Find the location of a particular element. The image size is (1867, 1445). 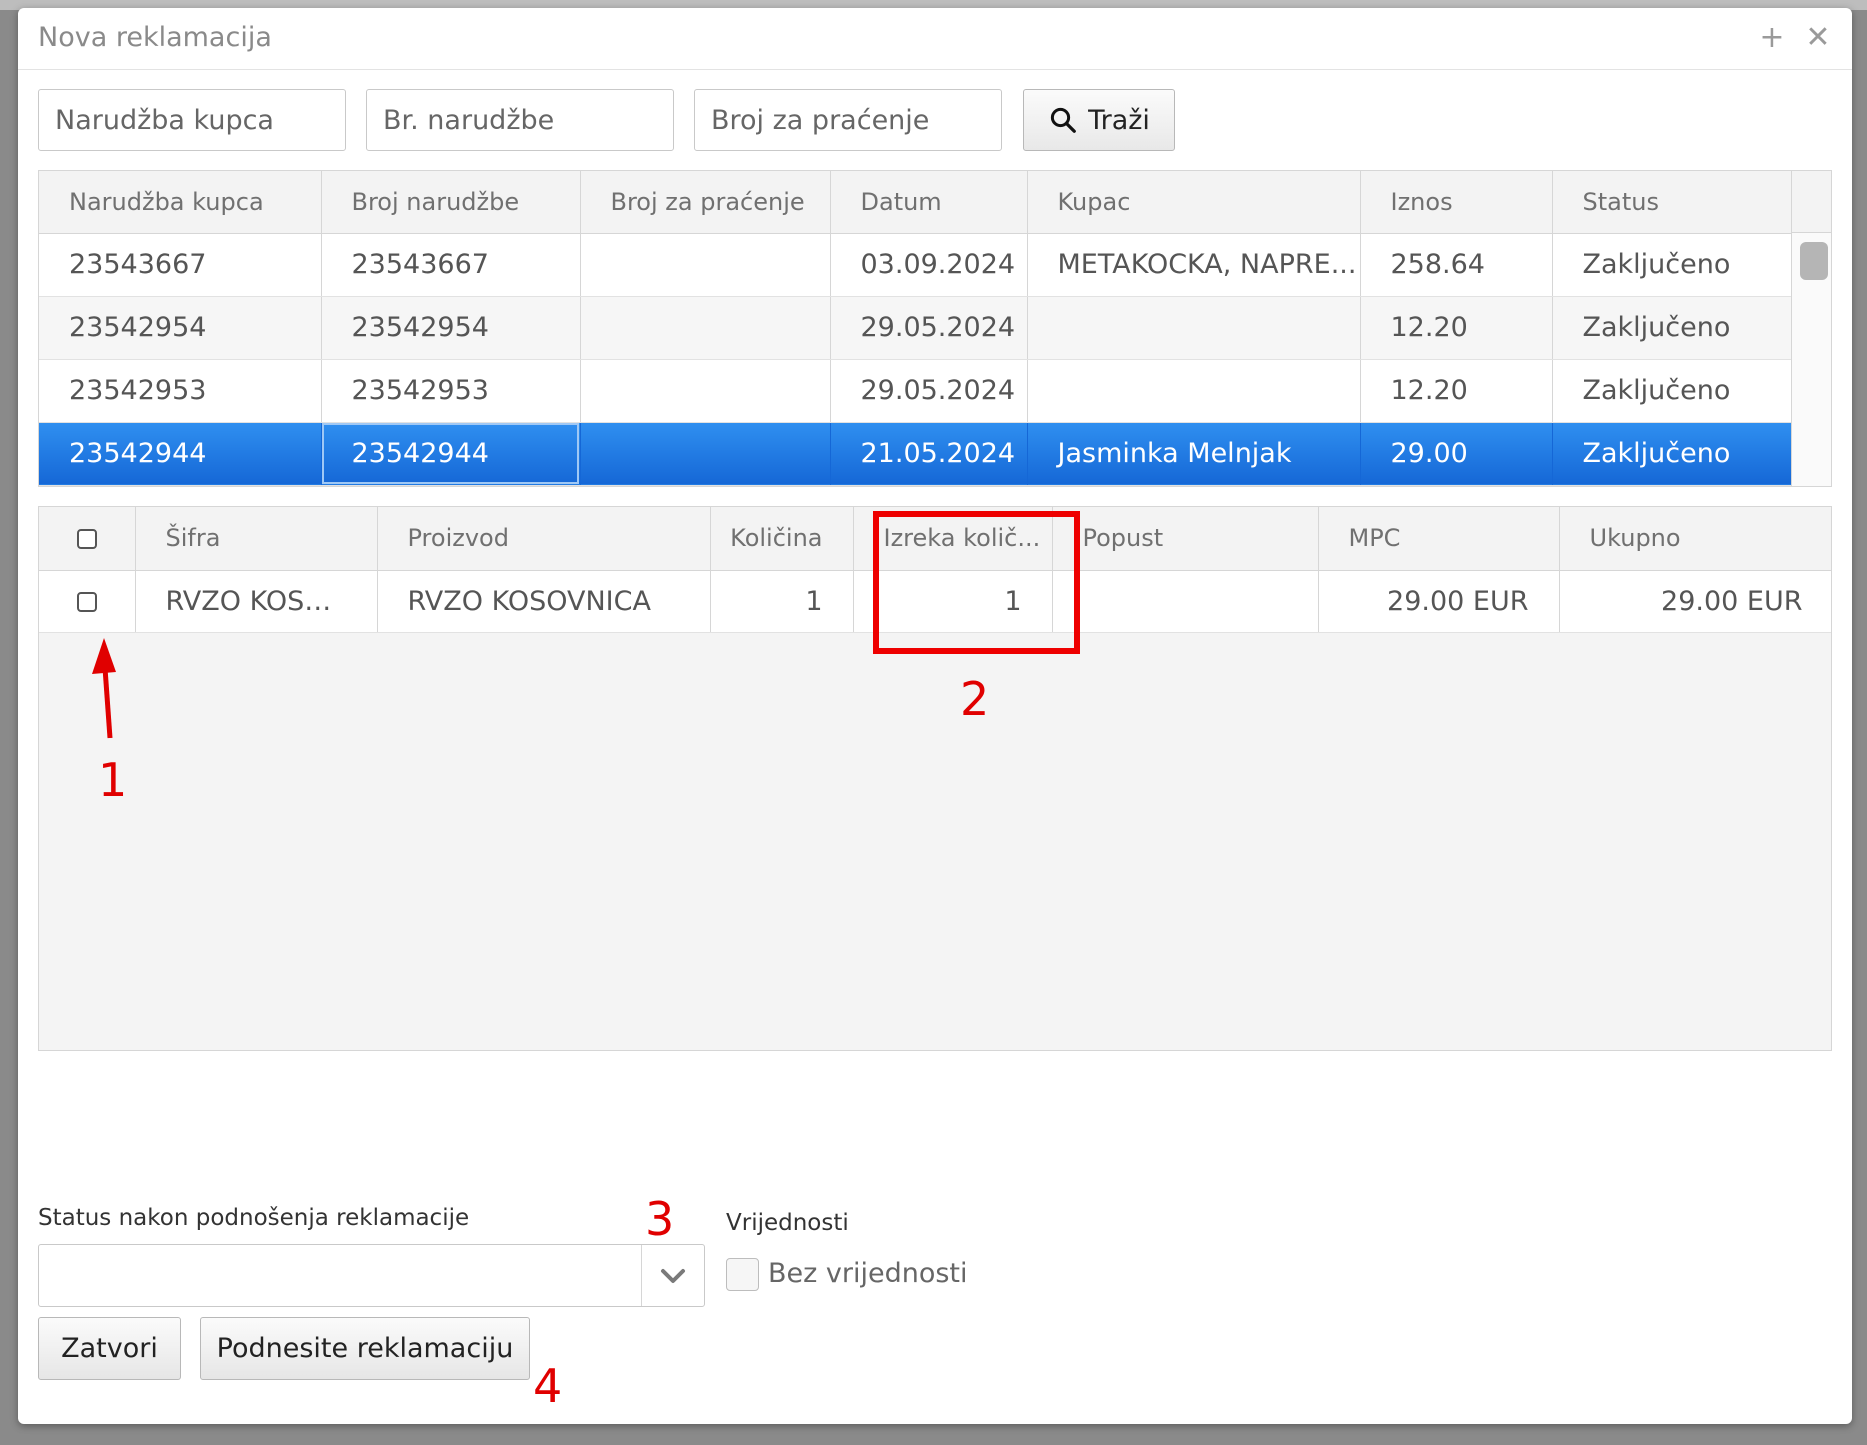

cell-customer-order: 23542954 is located at coordinates (180, 328).